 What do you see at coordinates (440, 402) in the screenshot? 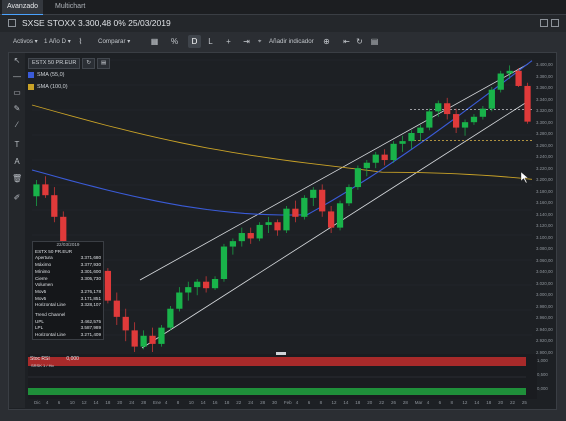
I see `x-tick-label: 6` at bounding box center [440, 402].